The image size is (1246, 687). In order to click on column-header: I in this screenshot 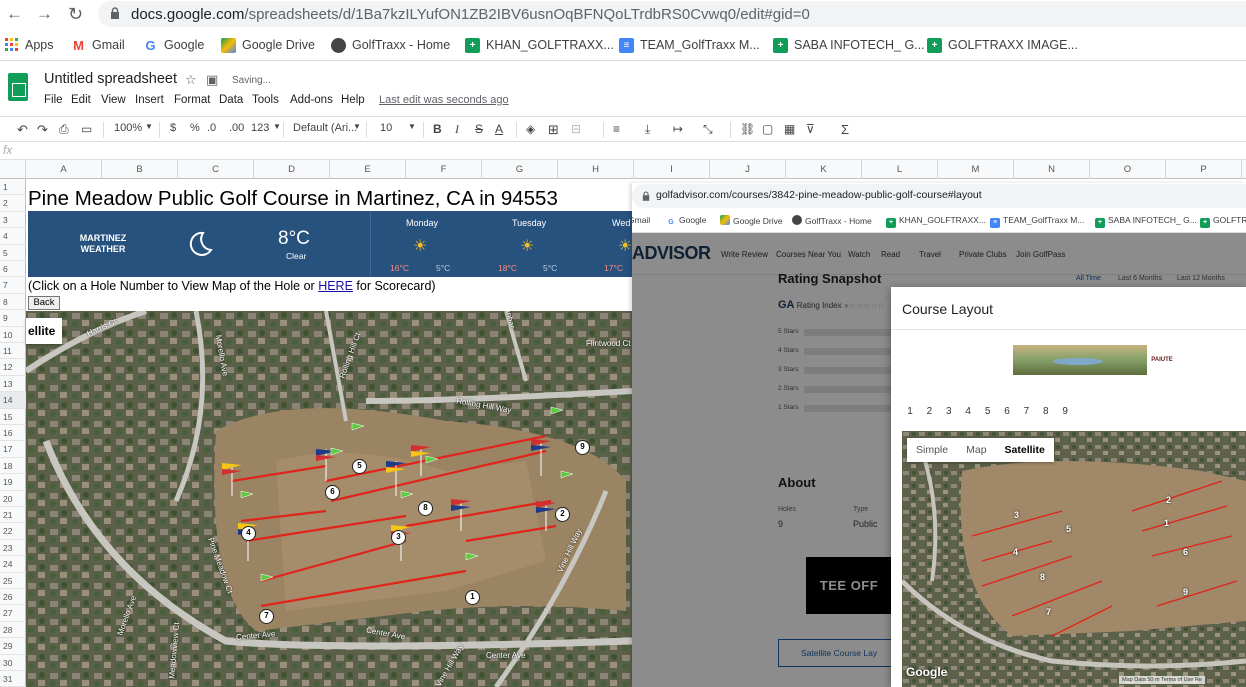, I will do `click(672, 169)`.